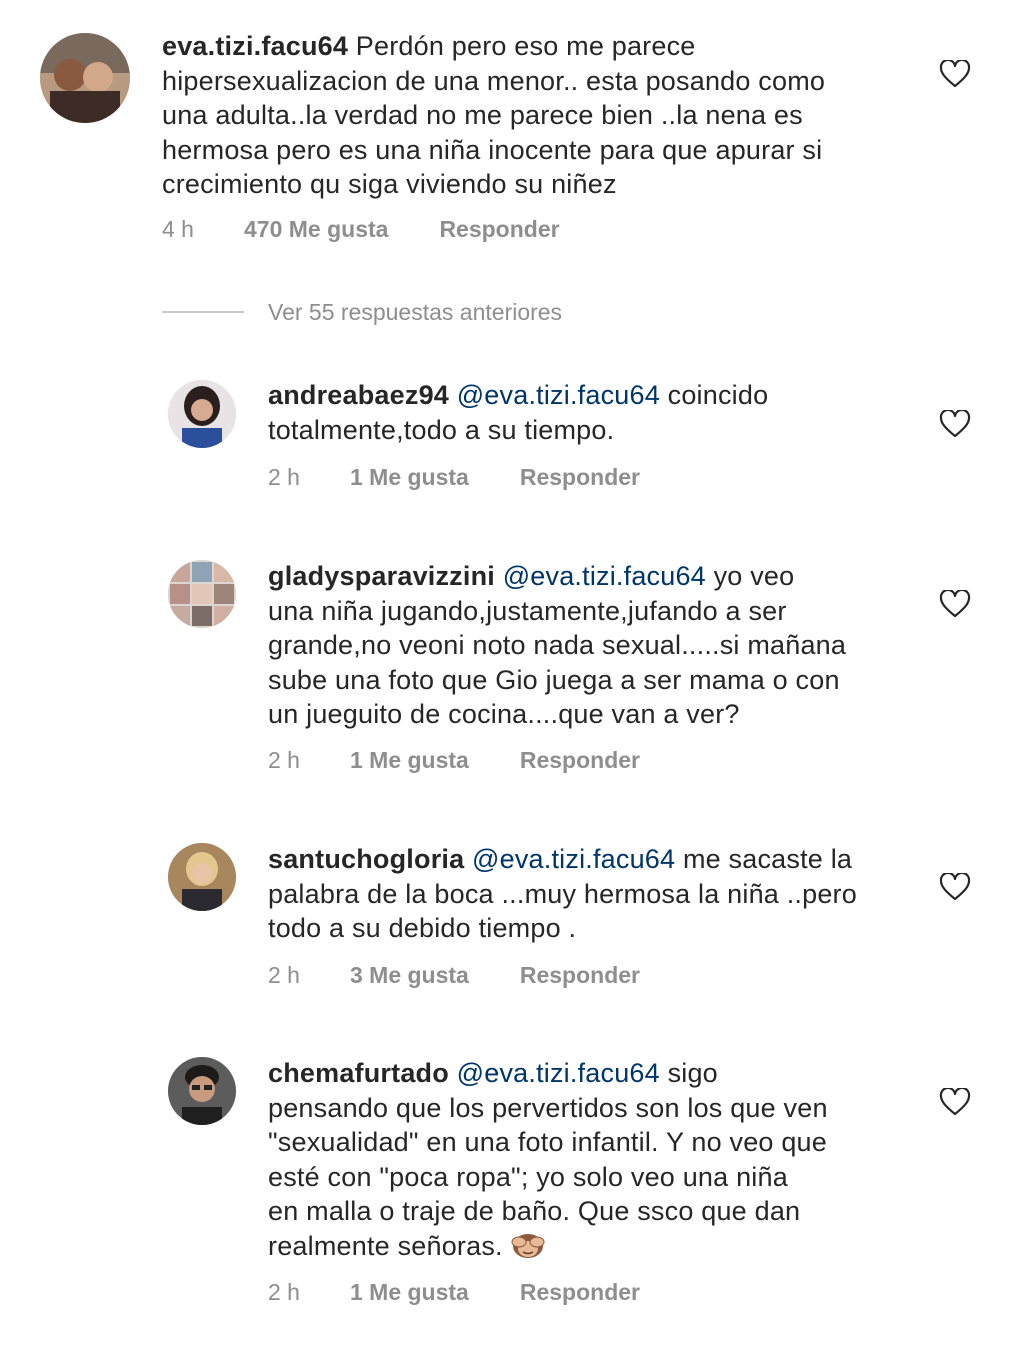  I want to click on comment-username: andreabaez94, so click(358, 395).